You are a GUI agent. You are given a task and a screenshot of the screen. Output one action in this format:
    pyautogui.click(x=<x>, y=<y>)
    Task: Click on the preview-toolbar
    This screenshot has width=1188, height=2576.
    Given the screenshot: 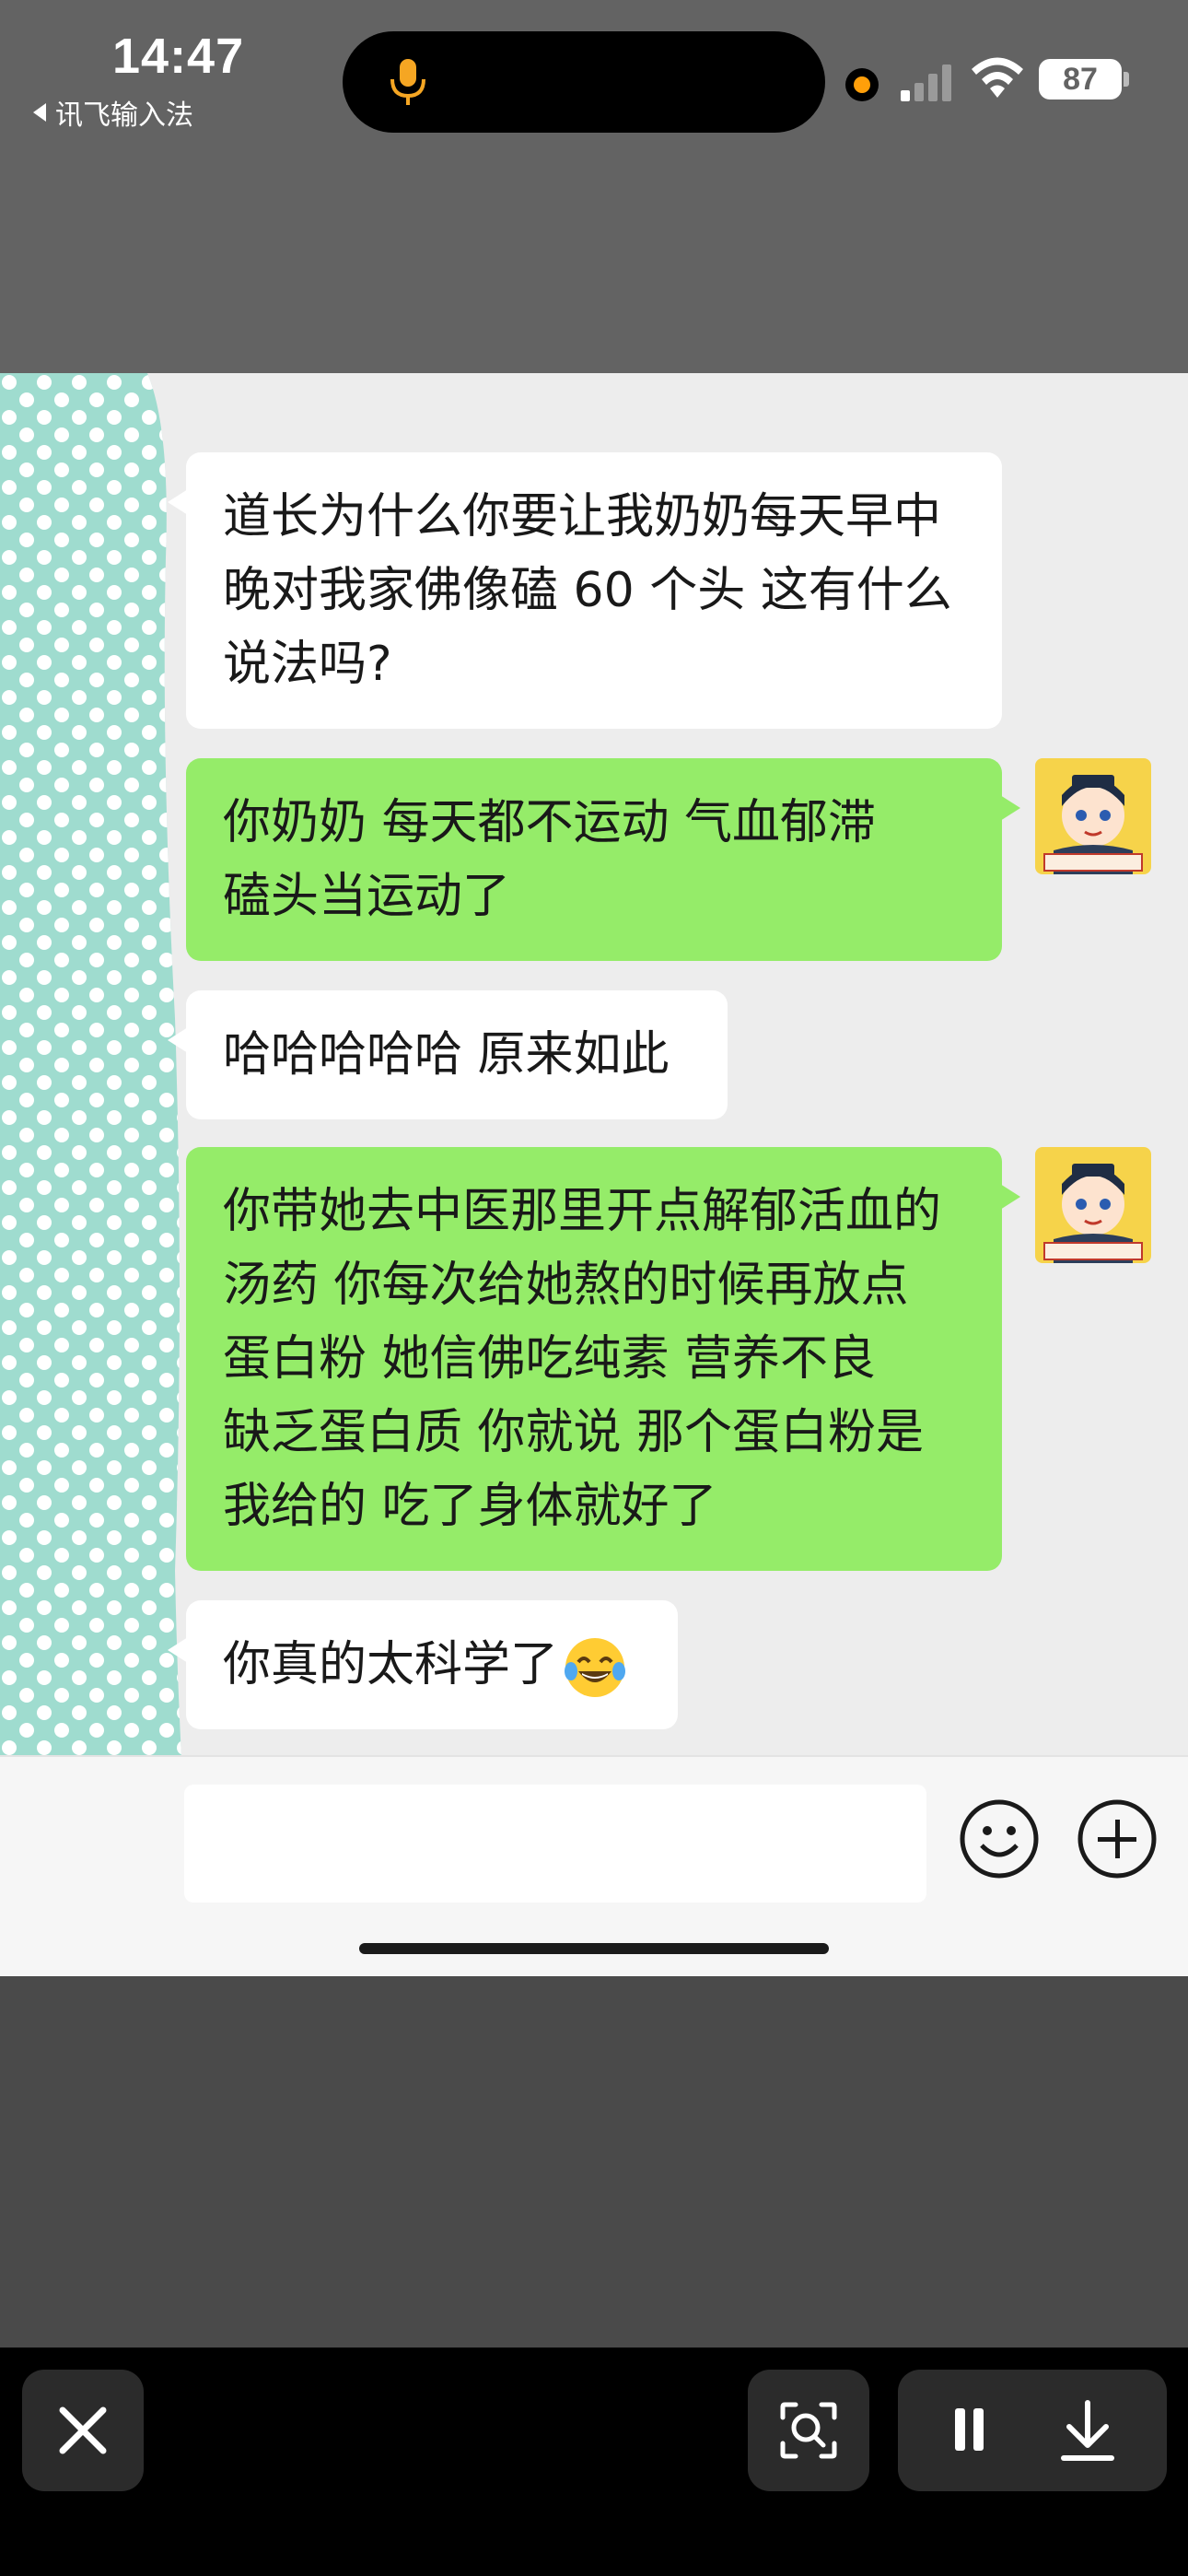 What is the action you would take?
    pyautogui.click(x=594, y=2462)
    